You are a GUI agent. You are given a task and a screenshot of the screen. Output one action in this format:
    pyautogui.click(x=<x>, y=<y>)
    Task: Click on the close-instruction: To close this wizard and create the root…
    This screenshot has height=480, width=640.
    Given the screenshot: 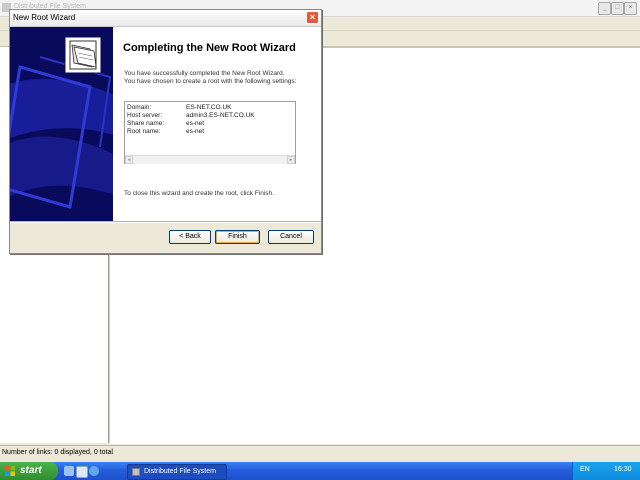 What is the action you would take?
    pyautogui.click(x=199, y=193)
    